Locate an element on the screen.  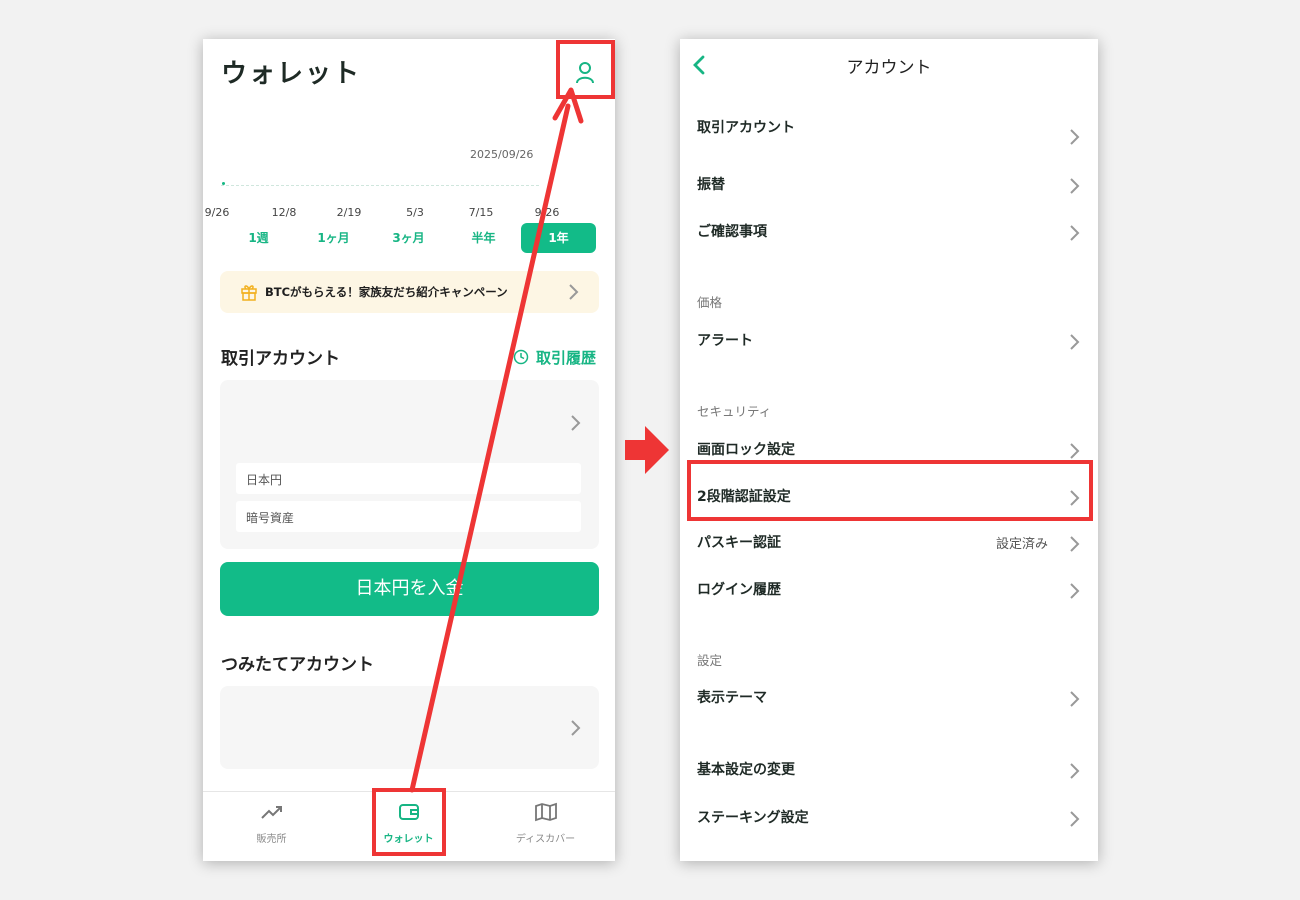
section-header-security: セキュリティ is located at coordinates (734, 411).